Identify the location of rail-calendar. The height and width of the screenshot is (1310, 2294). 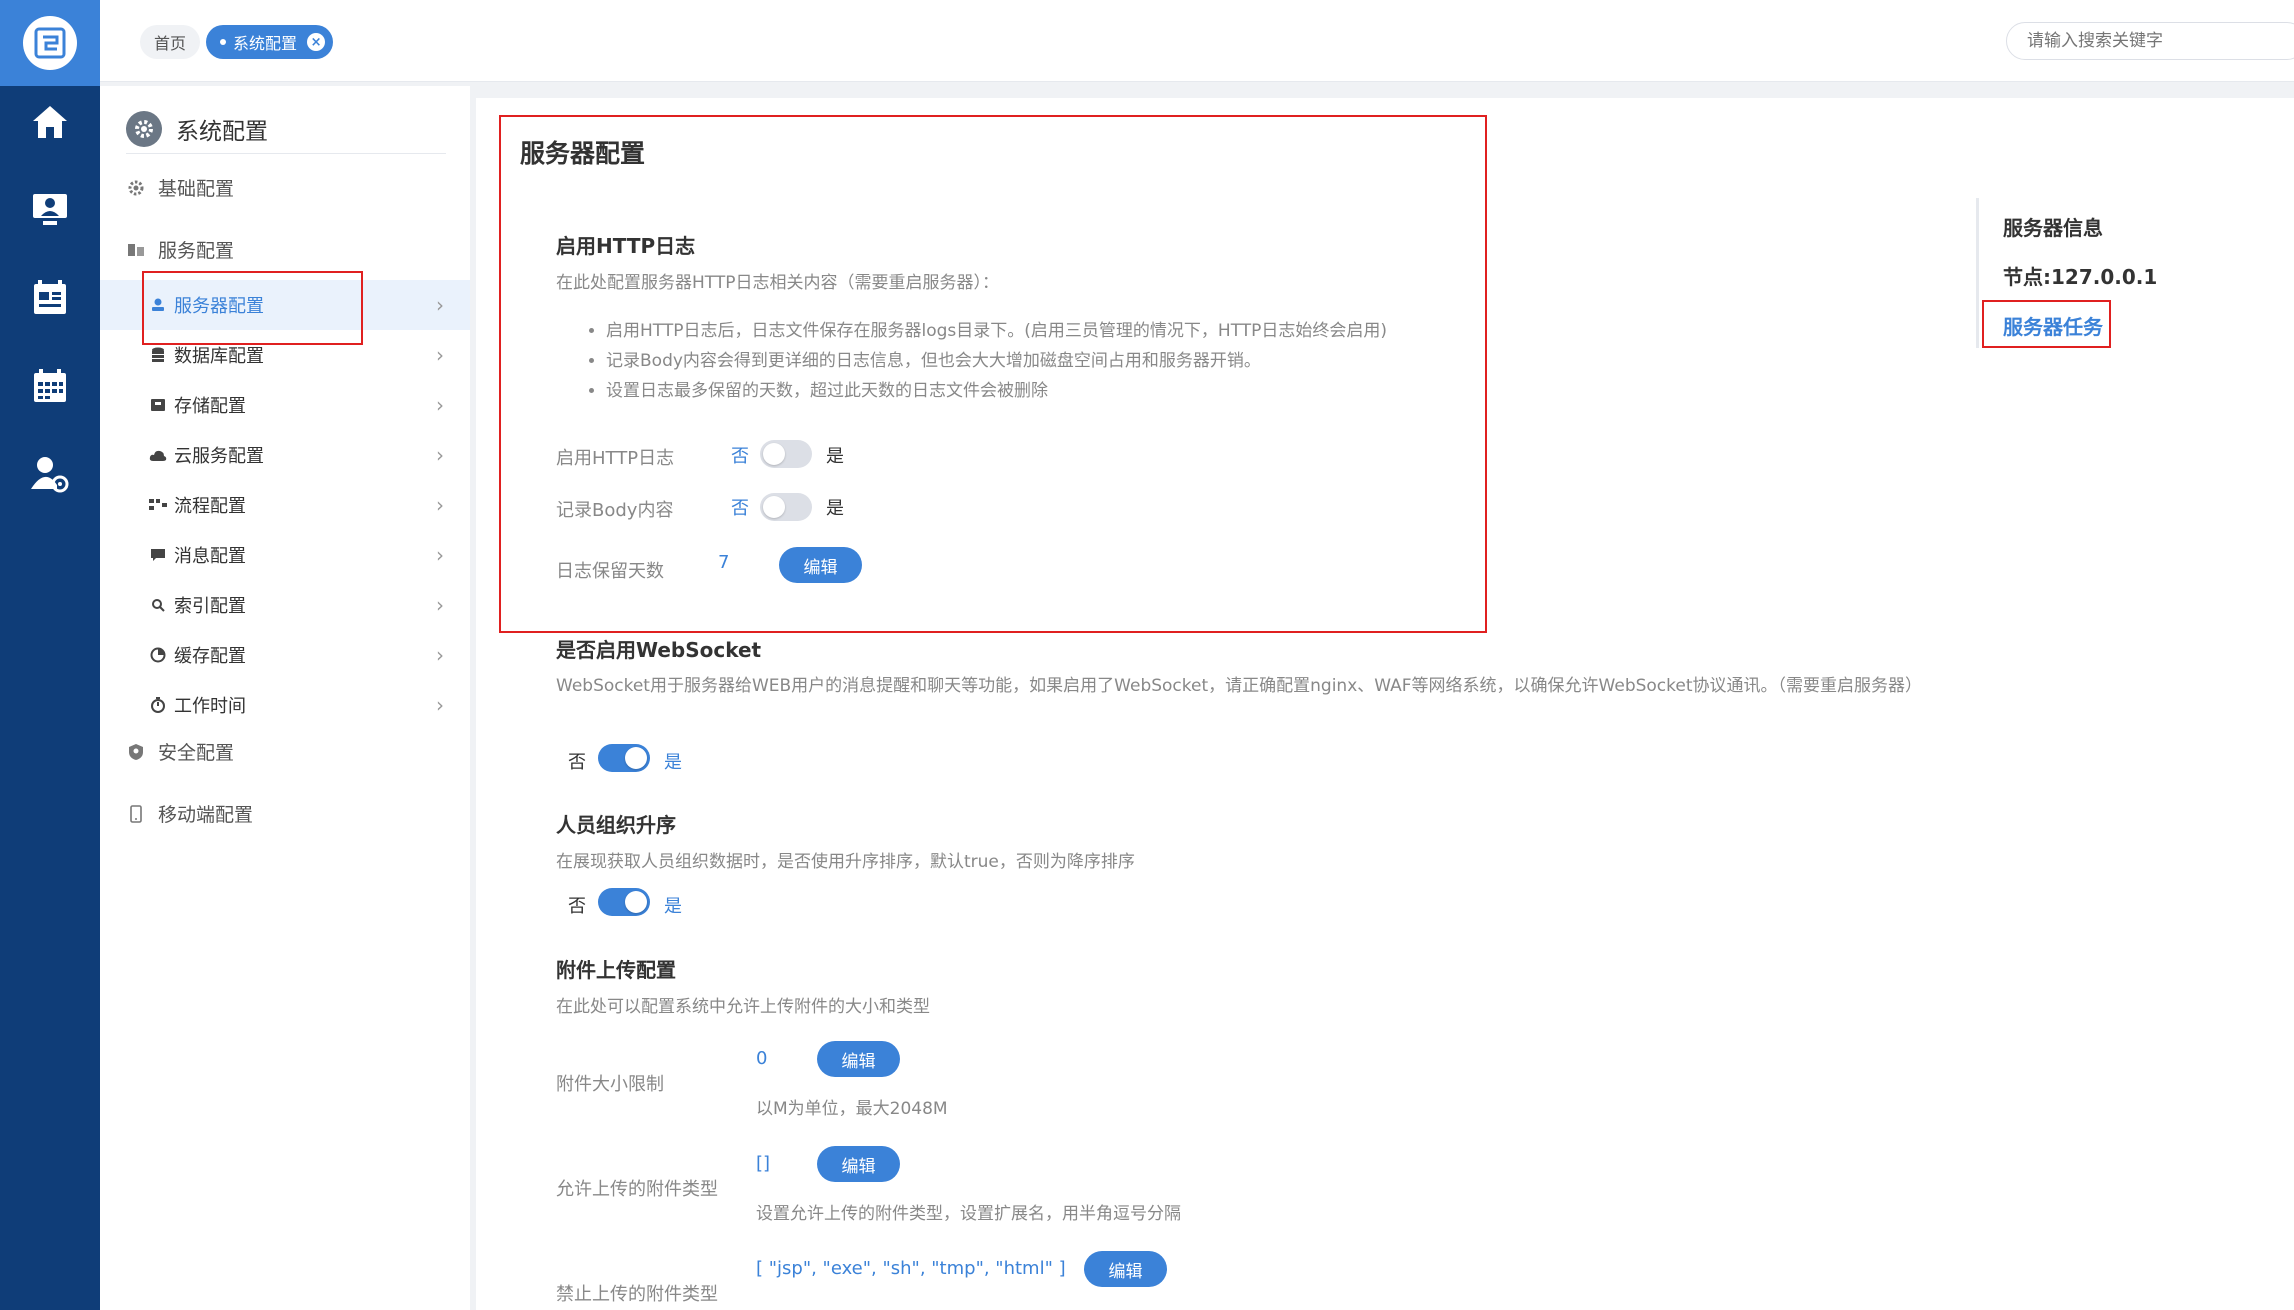
(50, 386).